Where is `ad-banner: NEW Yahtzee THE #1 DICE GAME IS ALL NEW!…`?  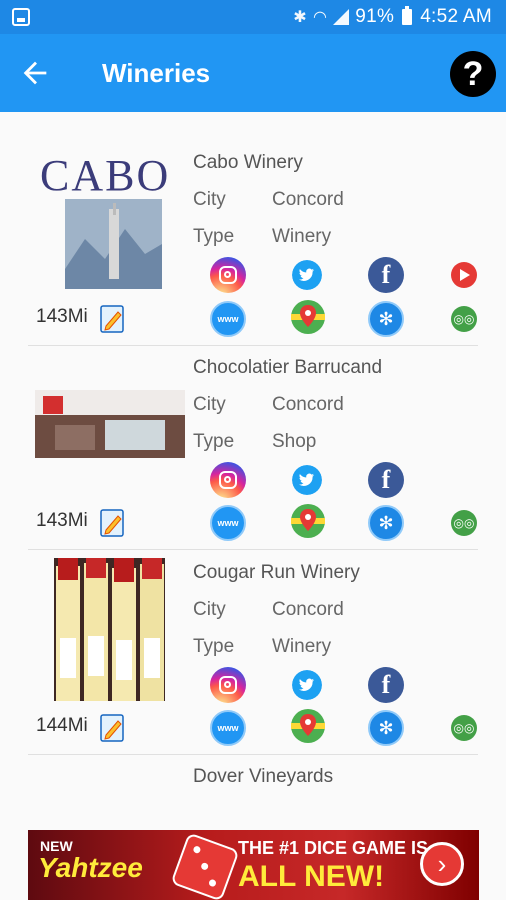
ad-banner: NEW Yahtzee THE #1 DICE GAME IS ALL NEW!… is located at coordinates (253, 865).